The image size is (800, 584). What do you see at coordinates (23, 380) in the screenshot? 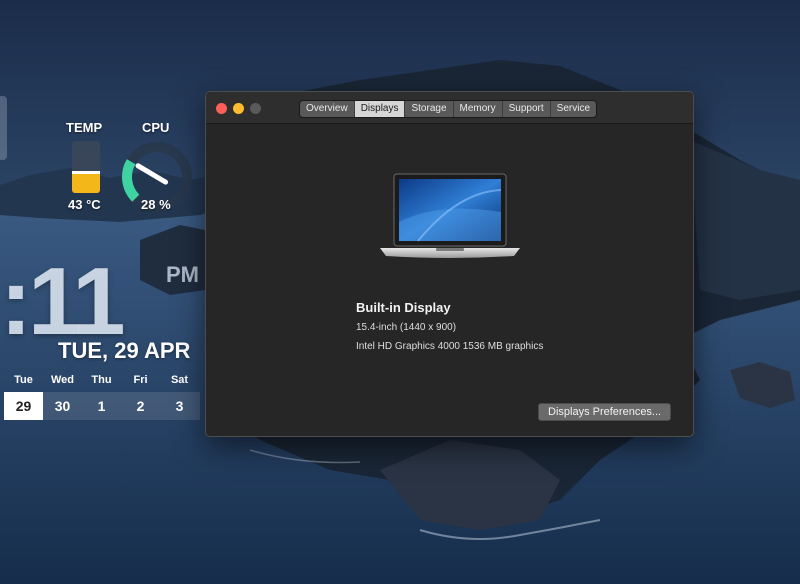
I see `calendar-weekday: Tue` at bounding box center [23, 380].